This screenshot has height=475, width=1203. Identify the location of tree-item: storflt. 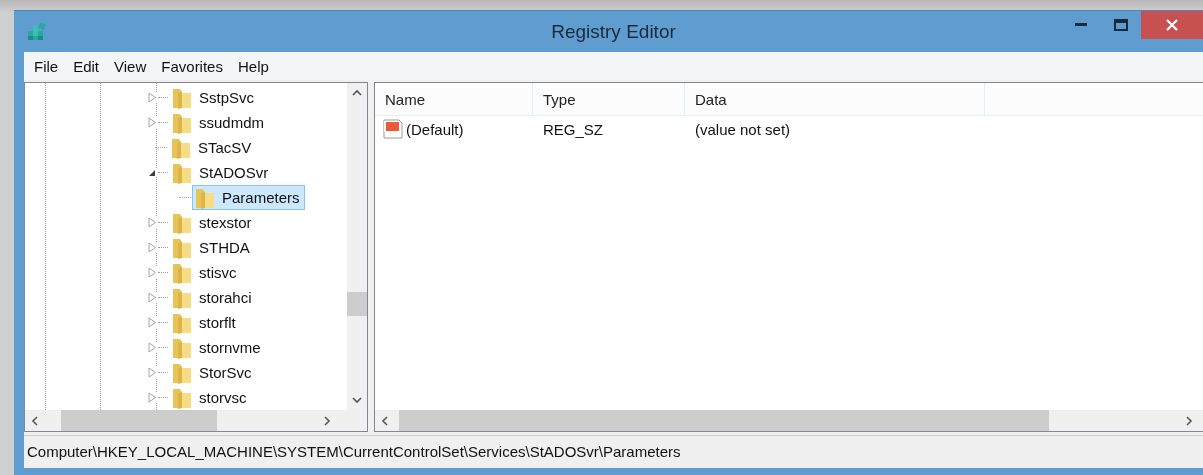
(205, 322).